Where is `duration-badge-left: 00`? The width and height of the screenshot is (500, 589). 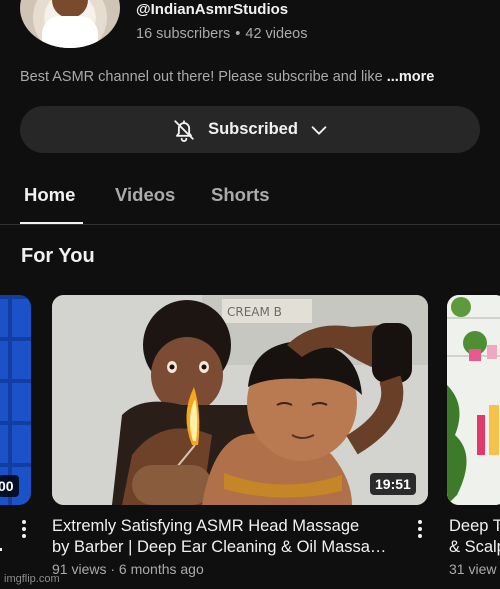
duration-badge-left: 00 is located at coordinates (9, 486).